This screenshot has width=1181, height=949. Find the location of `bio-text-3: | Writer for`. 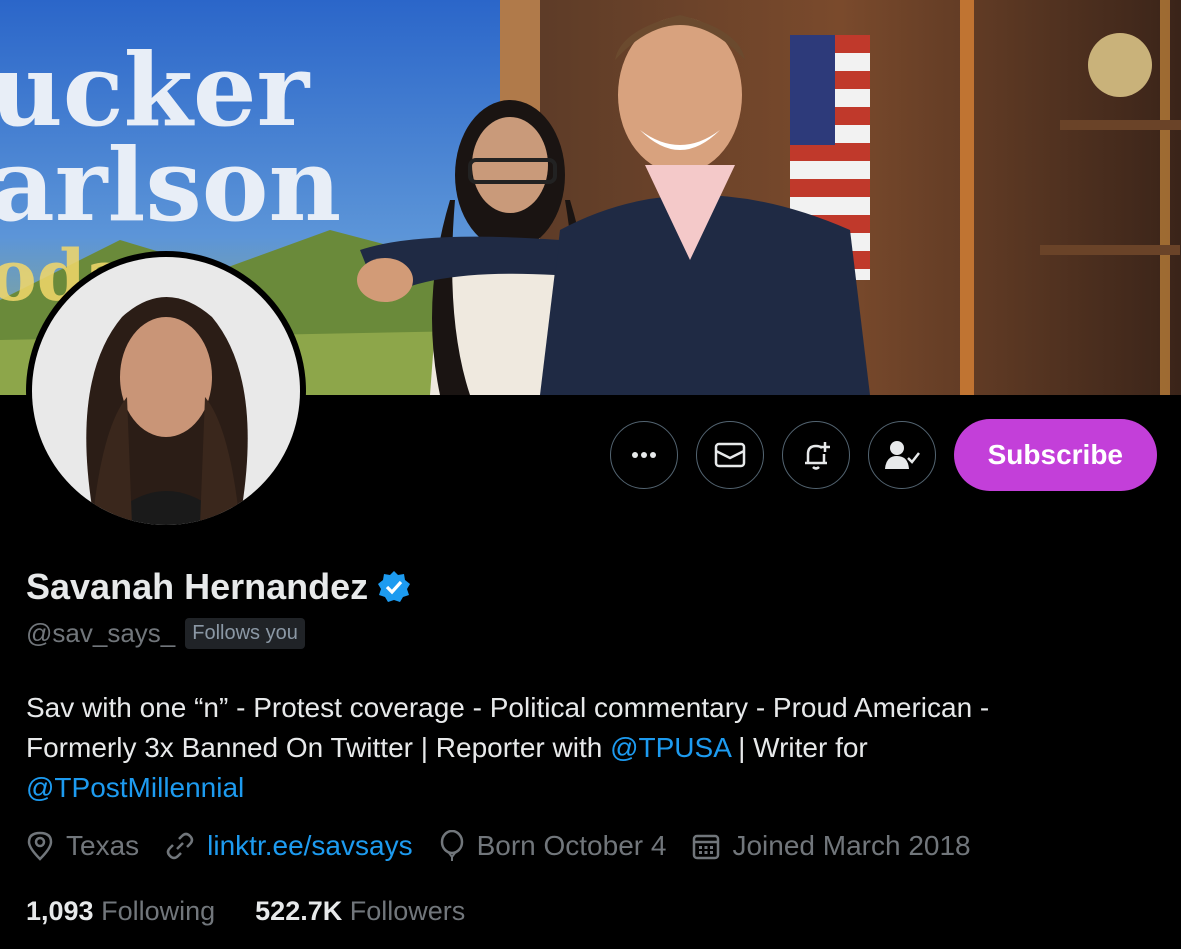

bio-text-3: | Writer for is located at coordinates (799, 747).